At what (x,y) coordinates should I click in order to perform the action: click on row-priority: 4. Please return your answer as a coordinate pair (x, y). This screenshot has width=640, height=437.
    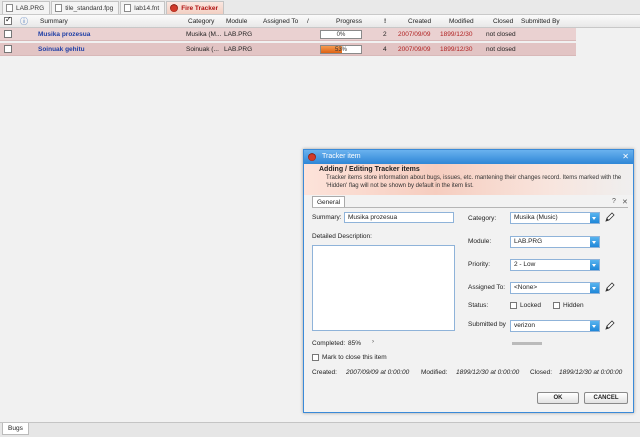
    Looking at the image, I should click on (385, 49).